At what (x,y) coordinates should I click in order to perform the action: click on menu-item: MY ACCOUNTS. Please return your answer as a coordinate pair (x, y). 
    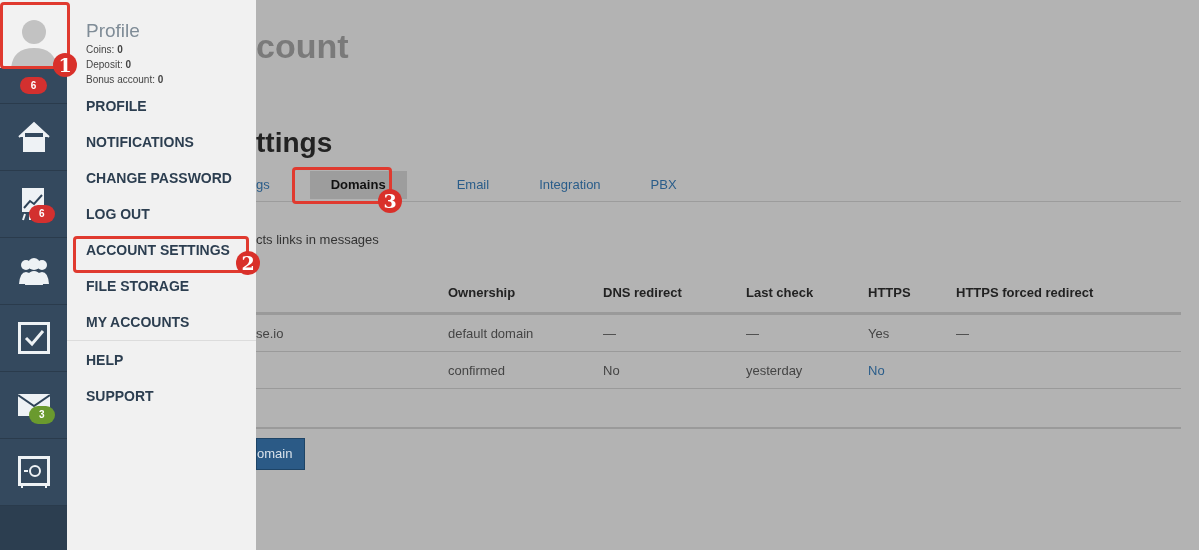
    Looking at the image, I should click on (138, 322).